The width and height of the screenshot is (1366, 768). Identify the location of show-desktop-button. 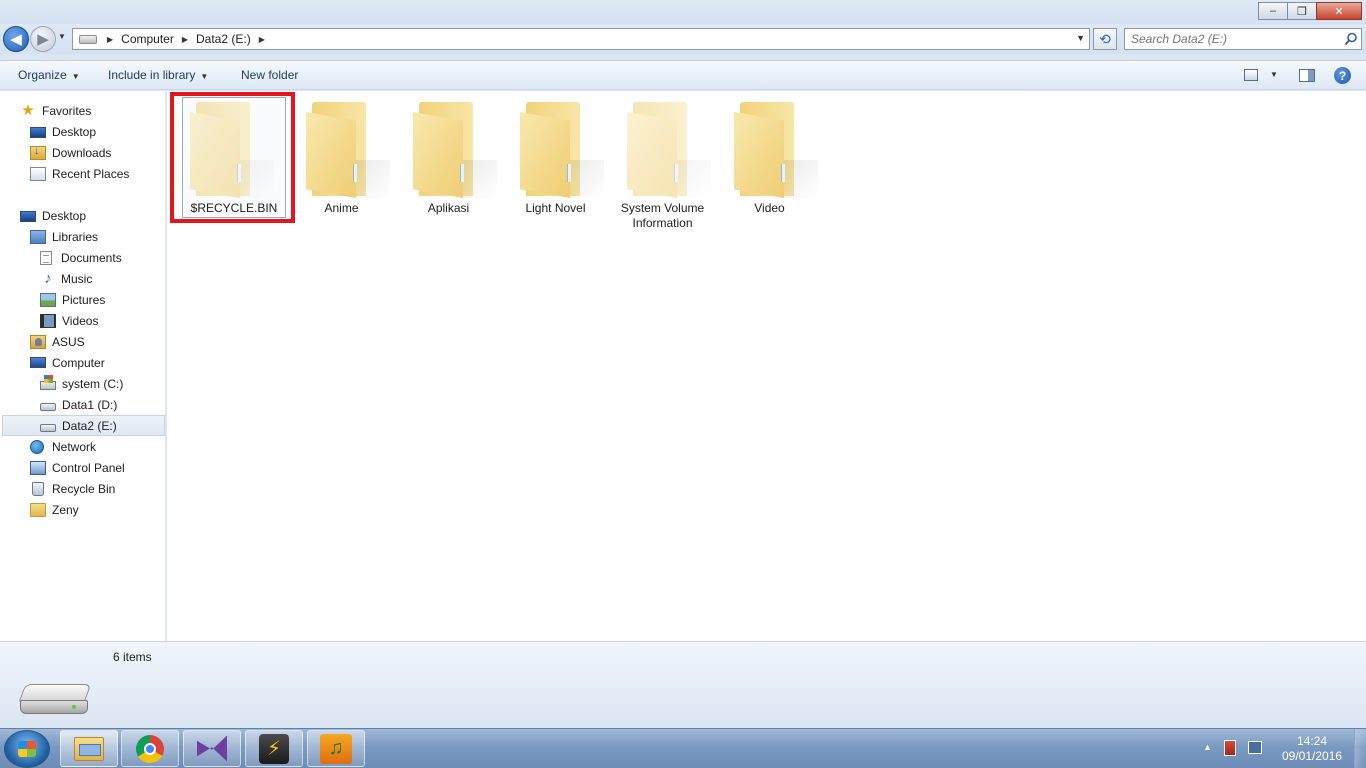
(1360, 748).